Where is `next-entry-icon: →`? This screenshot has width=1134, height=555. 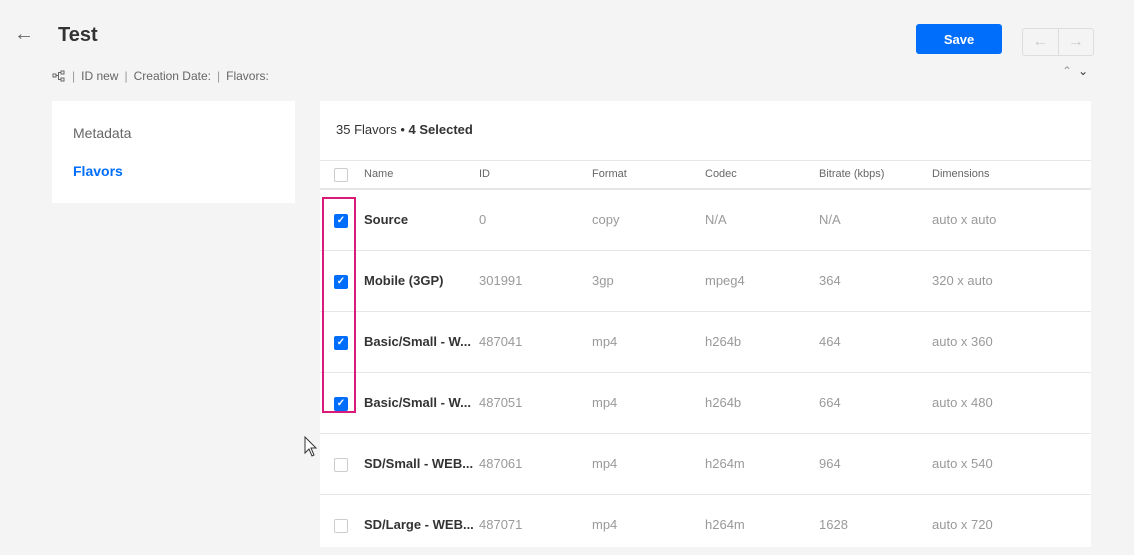
next-entry-icon: → is located at coordinates (1075, 42).